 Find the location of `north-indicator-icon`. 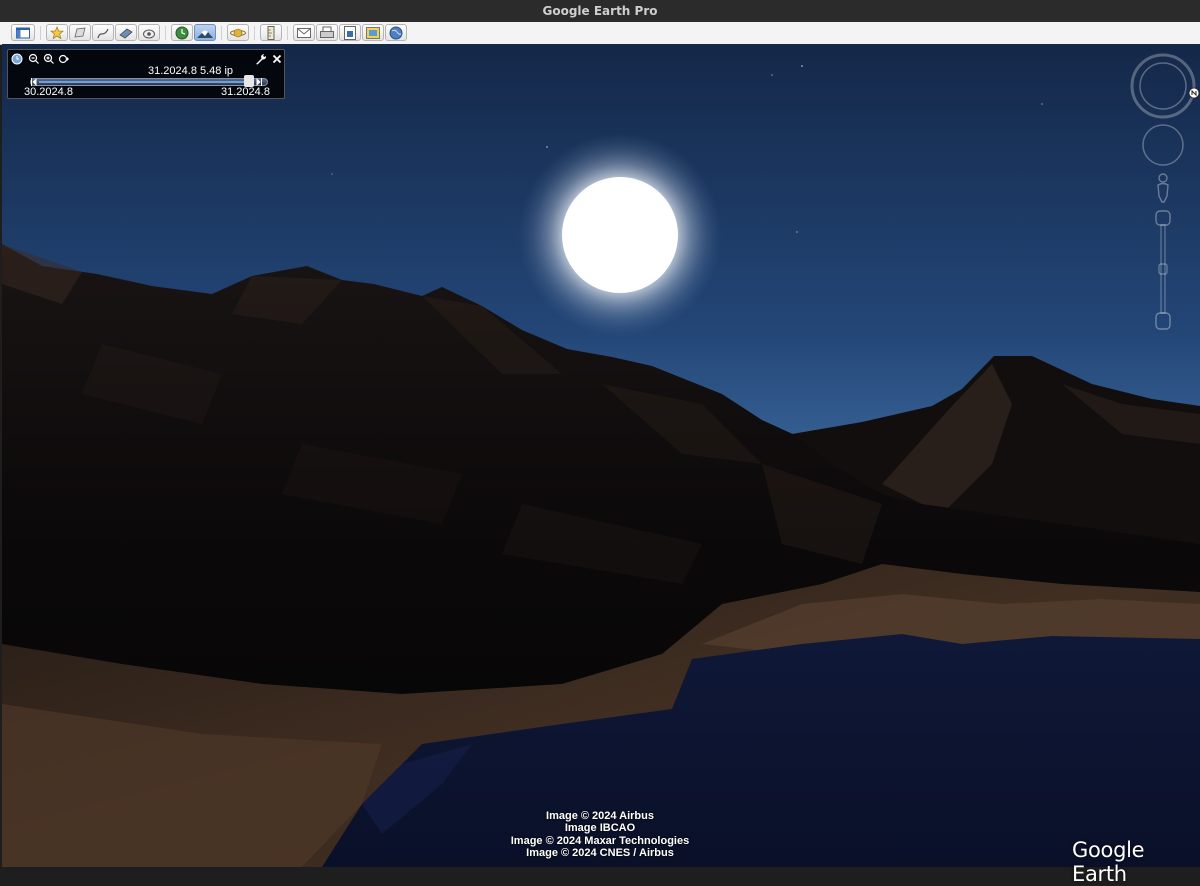

north-indicator-icon is located at coordinates (1194, 93).